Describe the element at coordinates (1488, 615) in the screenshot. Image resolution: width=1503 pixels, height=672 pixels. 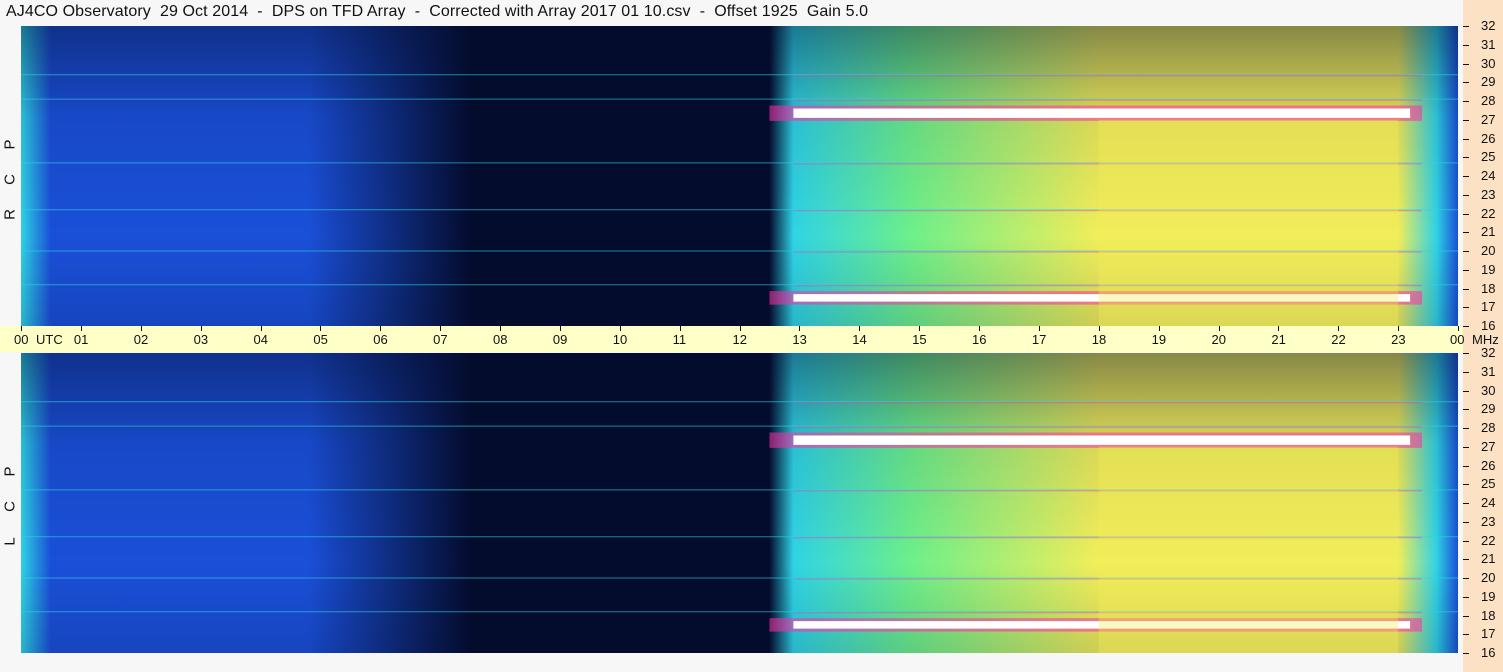
I see `frequency-tick-label: 18` at that location.